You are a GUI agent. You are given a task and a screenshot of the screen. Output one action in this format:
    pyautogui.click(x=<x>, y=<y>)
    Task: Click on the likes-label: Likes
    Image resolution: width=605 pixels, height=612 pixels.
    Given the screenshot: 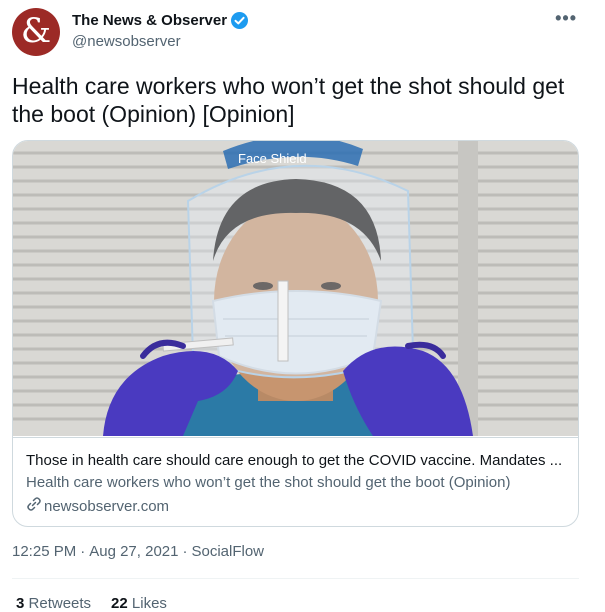 What is the action you would take?
    pyautogui.click(x=149, y=603)
    